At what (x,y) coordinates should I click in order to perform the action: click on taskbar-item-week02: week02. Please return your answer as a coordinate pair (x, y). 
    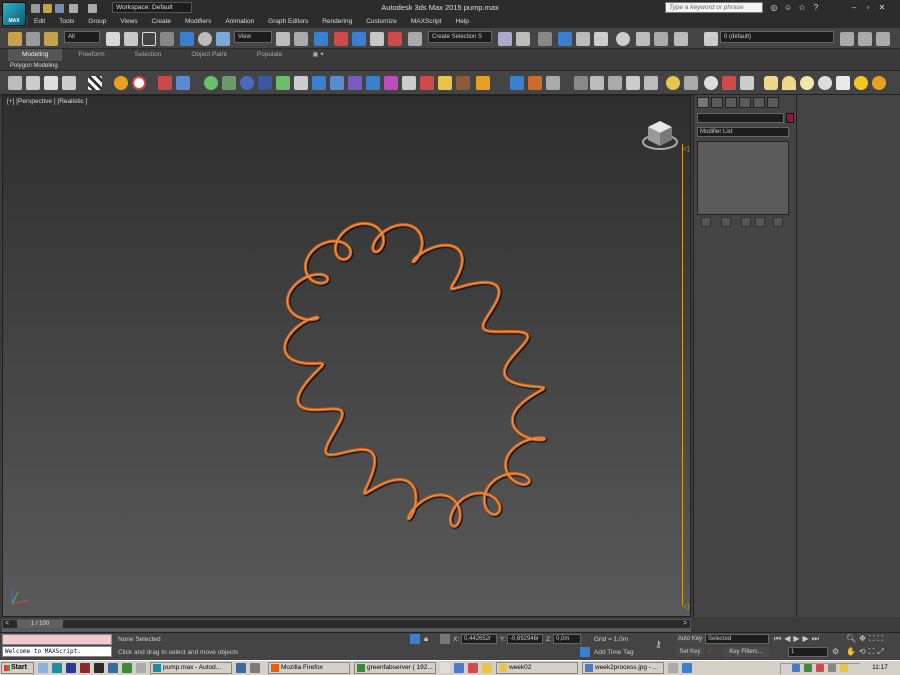
    Looking at the image, I should click on (537, 668).